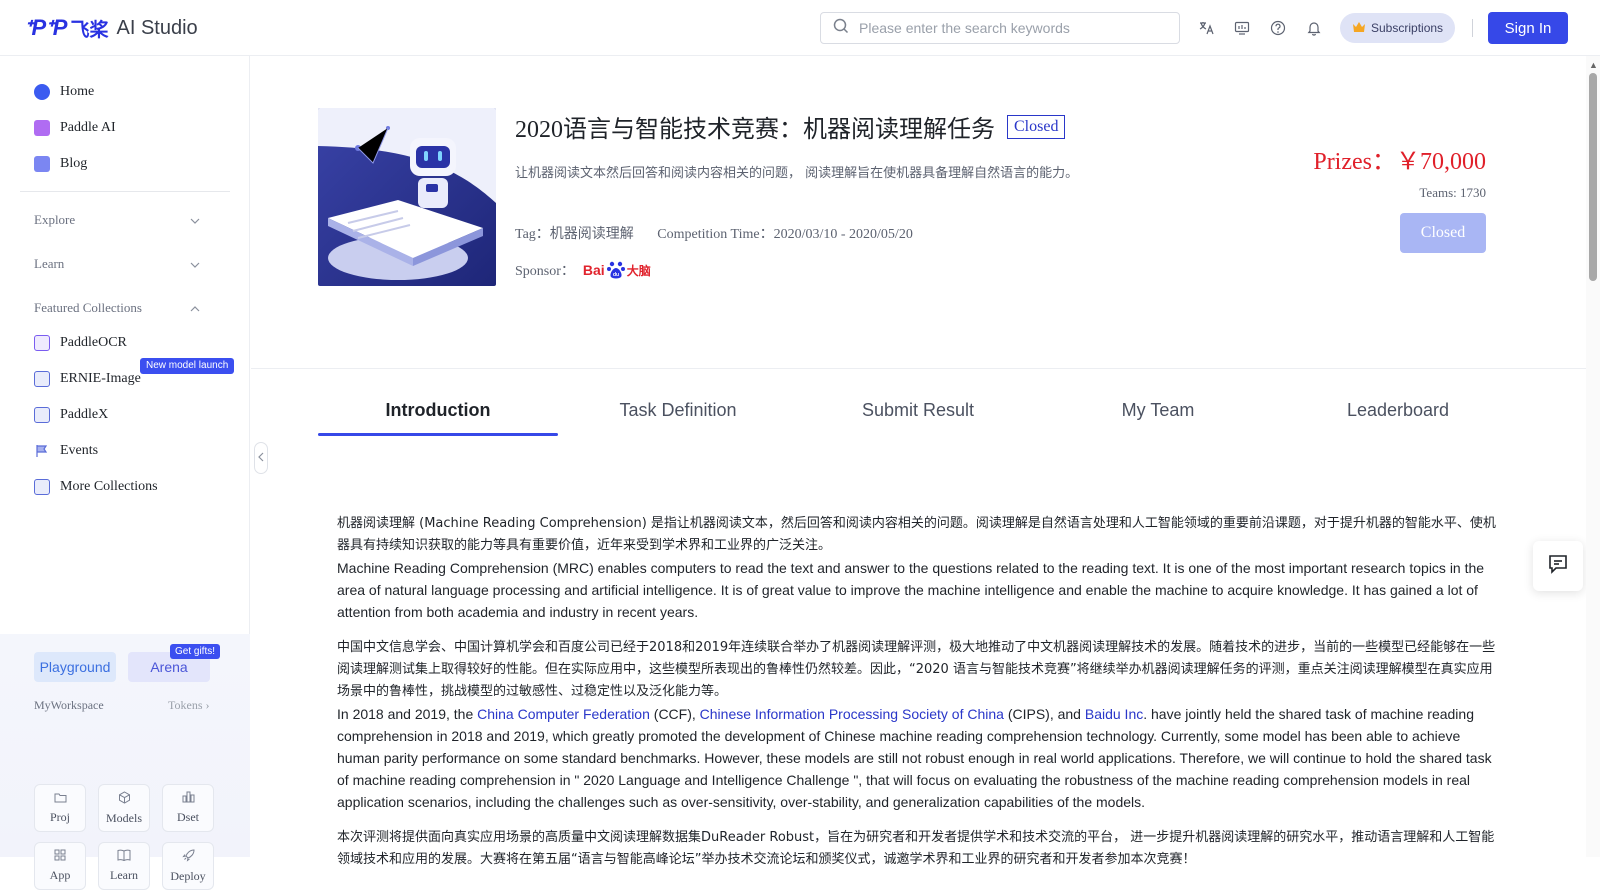  What do you see at coordinates (124, 856) in the screenshot?
I see `book-icon` at bounding box center [124, 856].